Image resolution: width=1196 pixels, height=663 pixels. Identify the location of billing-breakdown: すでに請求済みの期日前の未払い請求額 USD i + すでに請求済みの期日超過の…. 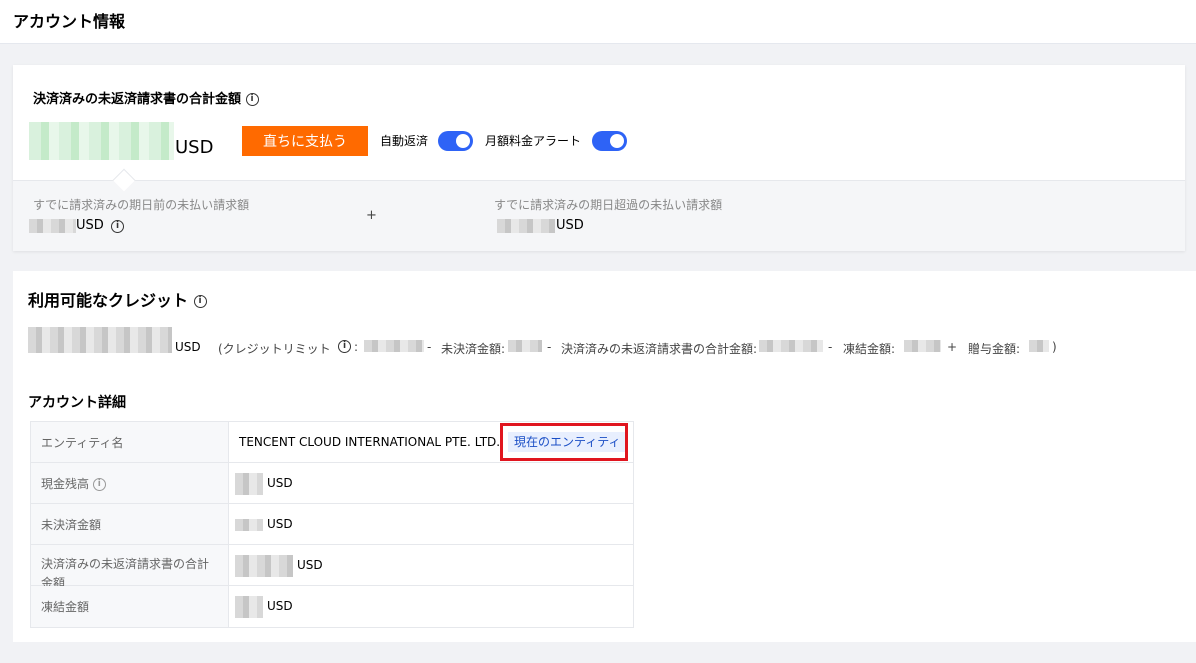
(599, 215).